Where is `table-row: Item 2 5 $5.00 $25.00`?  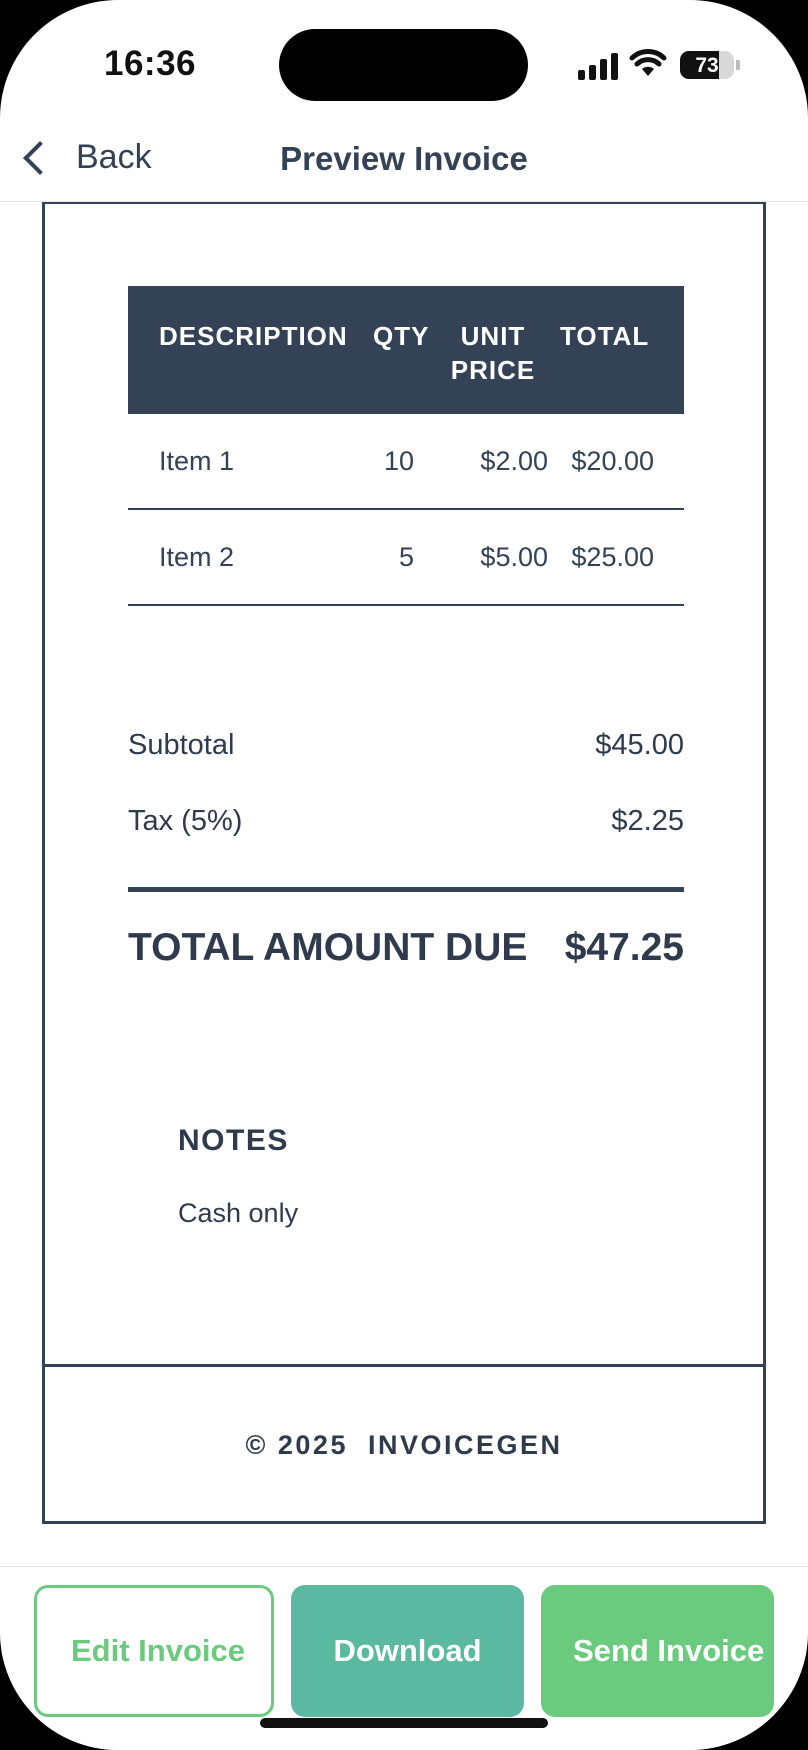 table-row: Item 2 5 $5.00 $25.00 is located at coordinates (406, 558).